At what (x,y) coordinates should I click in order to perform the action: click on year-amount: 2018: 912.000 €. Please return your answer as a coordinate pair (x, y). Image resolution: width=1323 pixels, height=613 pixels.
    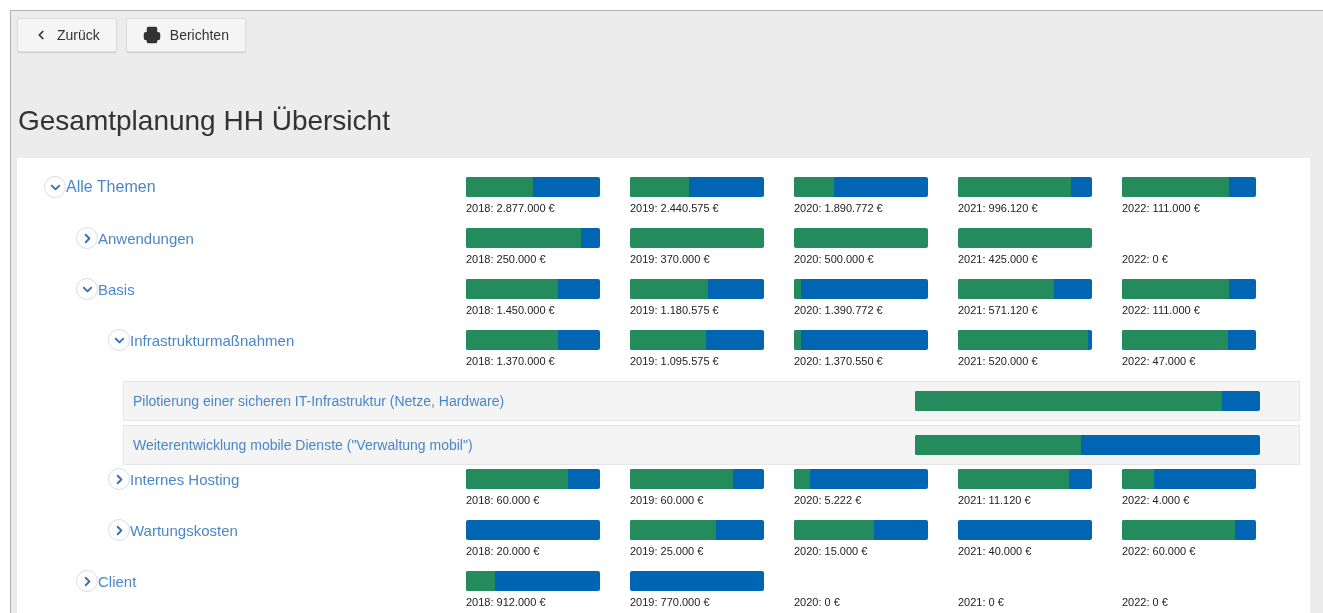
    Looking at the image, I should click on (506, 602).